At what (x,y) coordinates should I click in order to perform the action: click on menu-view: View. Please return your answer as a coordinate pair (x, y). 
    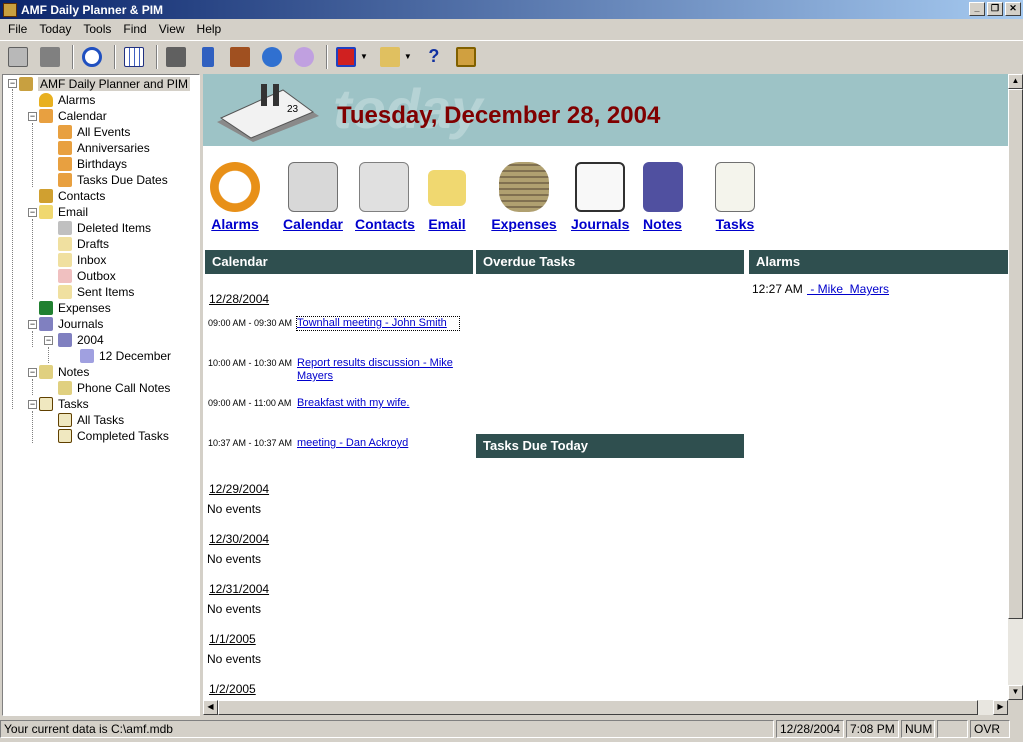
    Looking at the image, I should click on (172, 29).